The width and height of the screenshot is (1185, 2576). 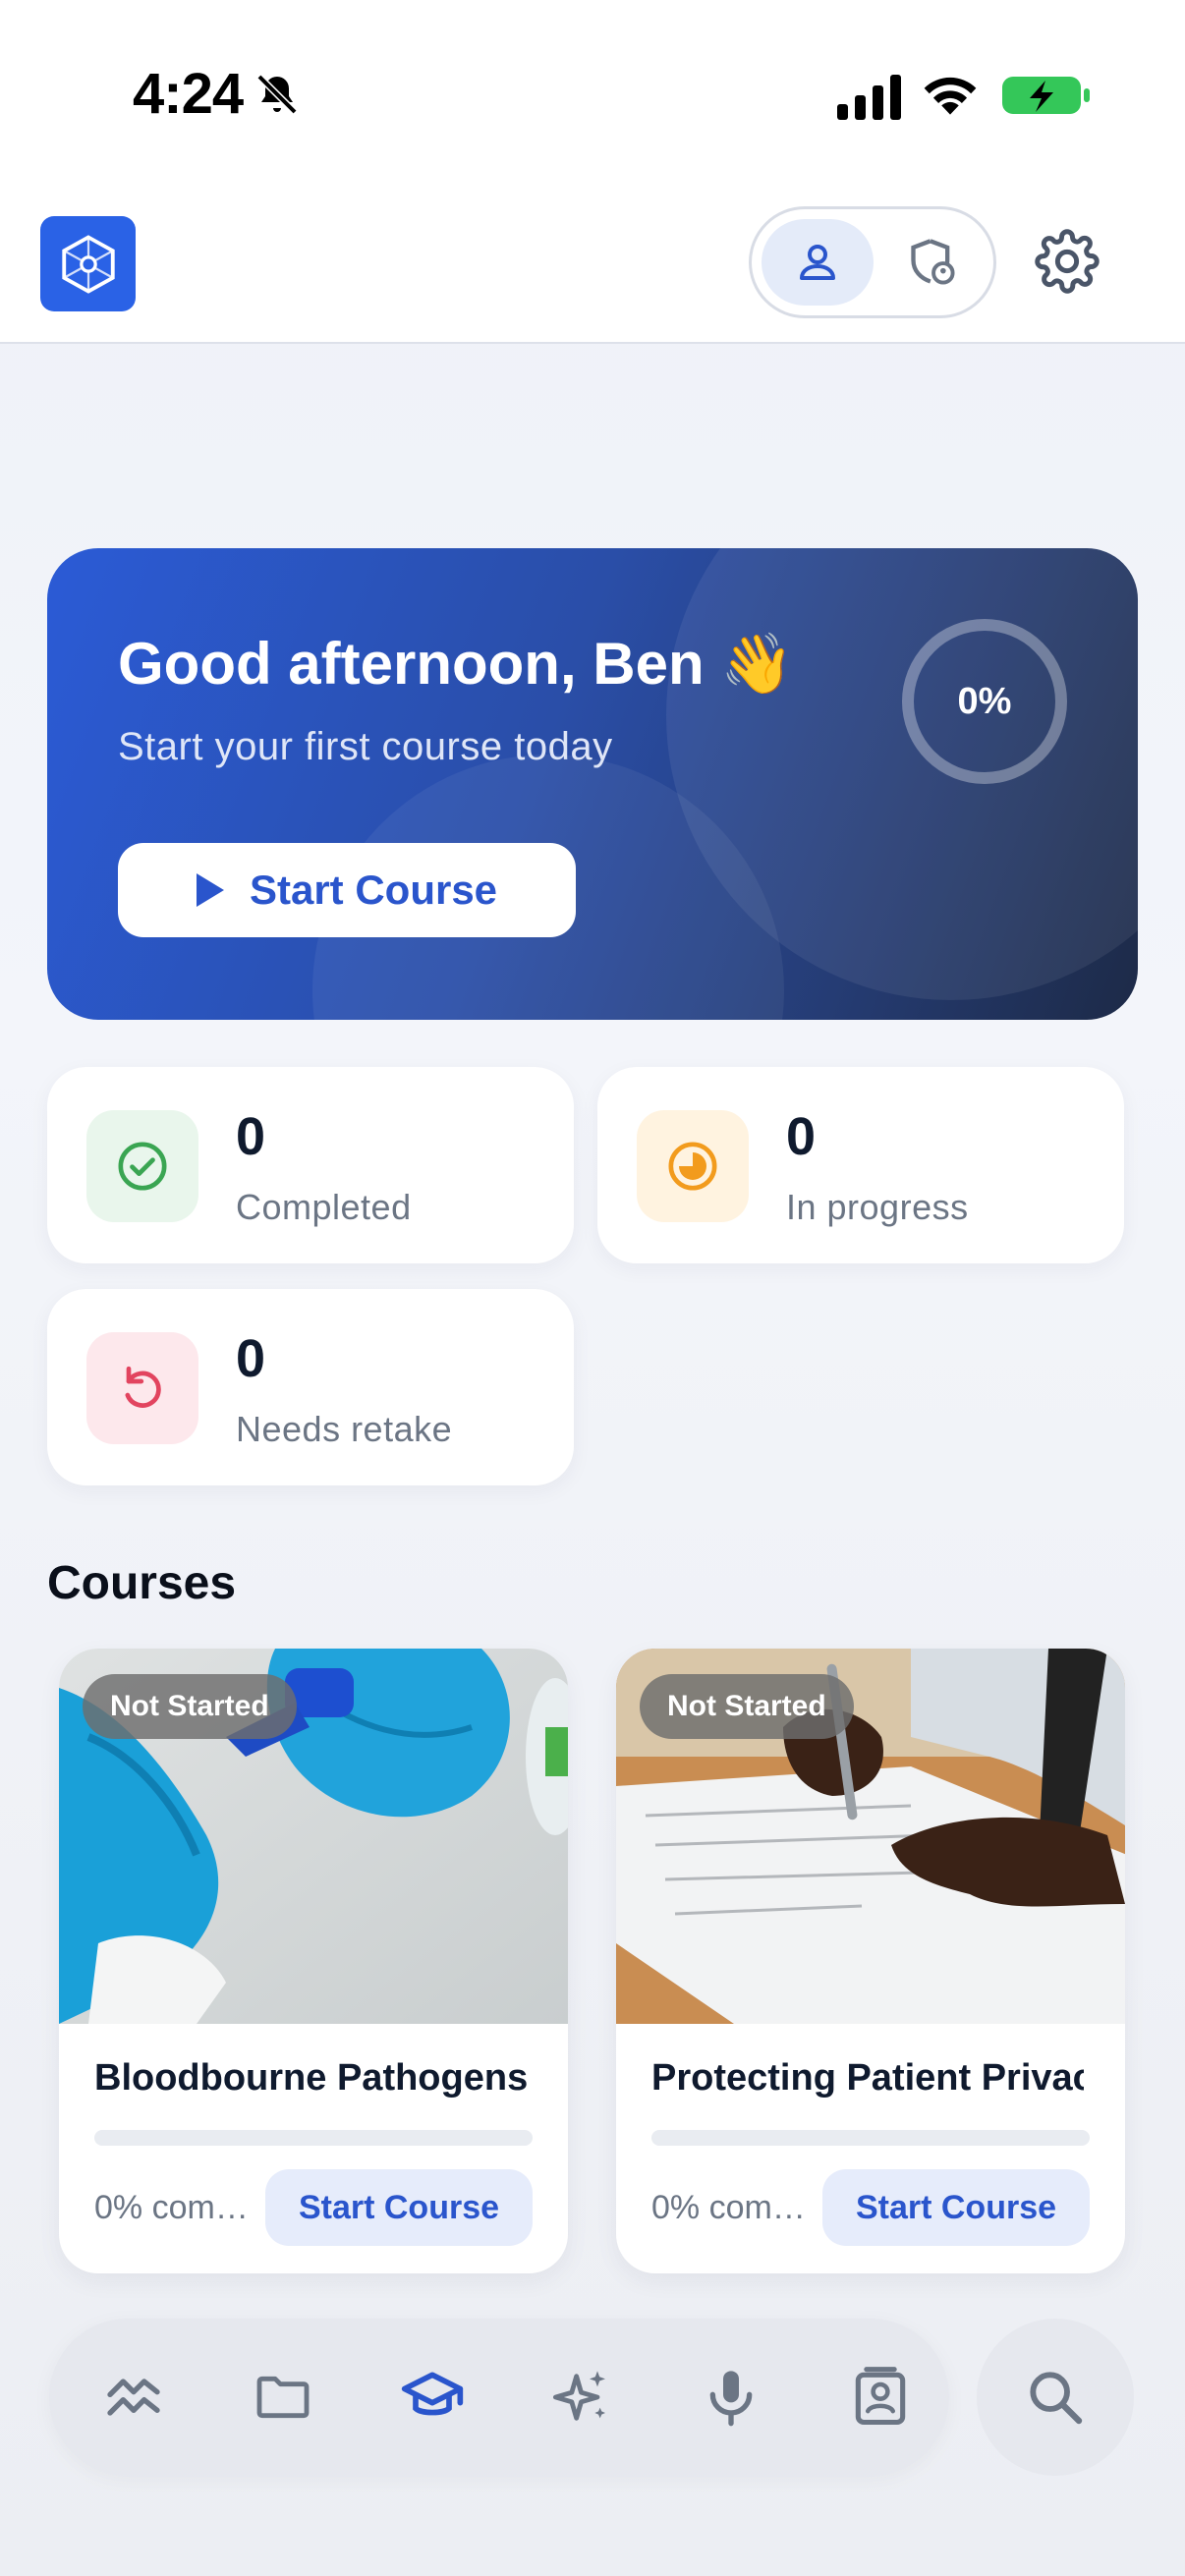 I want to click on stat-card-in-progress: 0 In progress, so click(x=861, y=1165).